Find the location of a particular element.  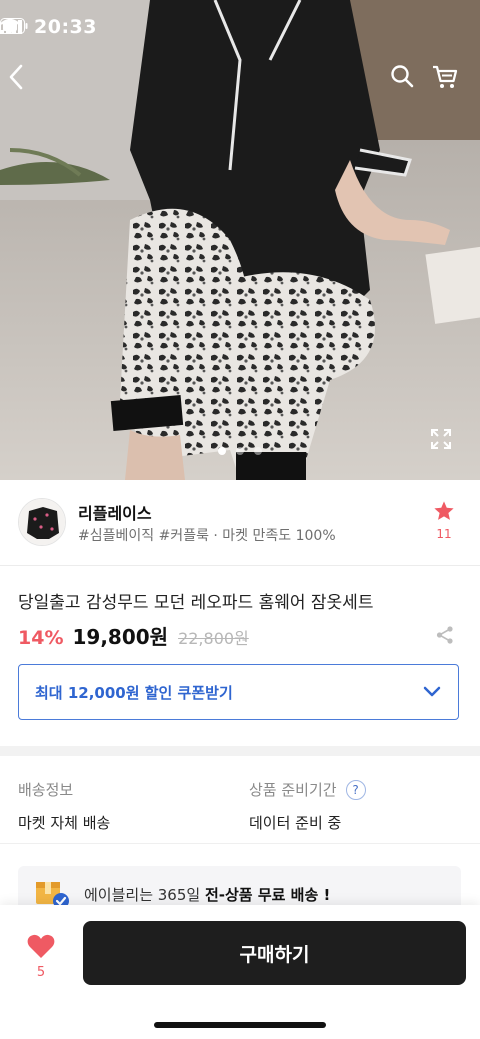

buy-button: 구매하기 is located at coordinates (274, 953).